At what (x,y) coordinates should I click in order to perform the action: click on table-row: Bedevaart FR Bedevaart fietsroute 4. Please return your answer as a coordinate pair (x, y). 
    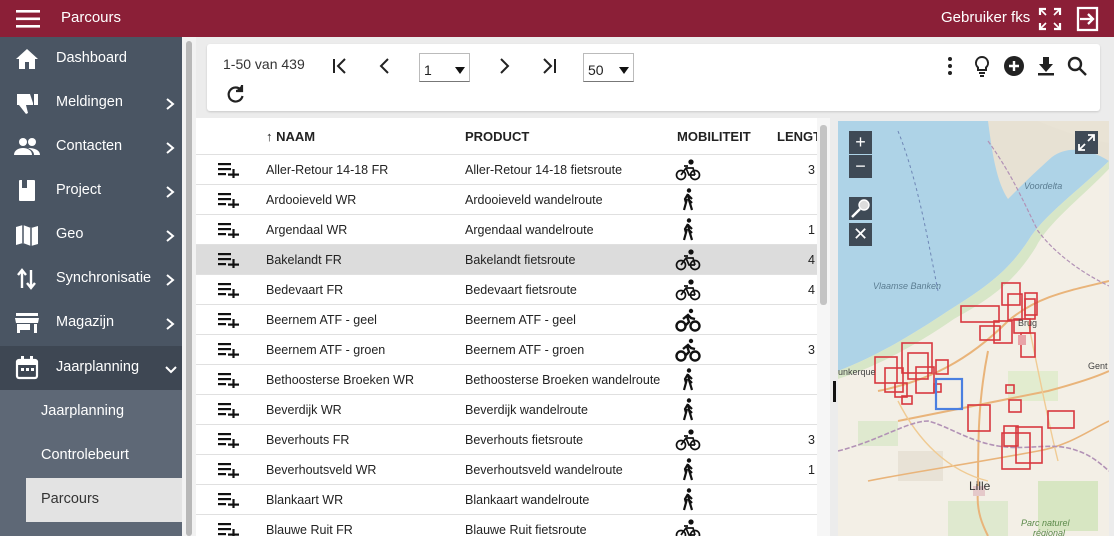
    Looking at the image, I should click on (506, 289).